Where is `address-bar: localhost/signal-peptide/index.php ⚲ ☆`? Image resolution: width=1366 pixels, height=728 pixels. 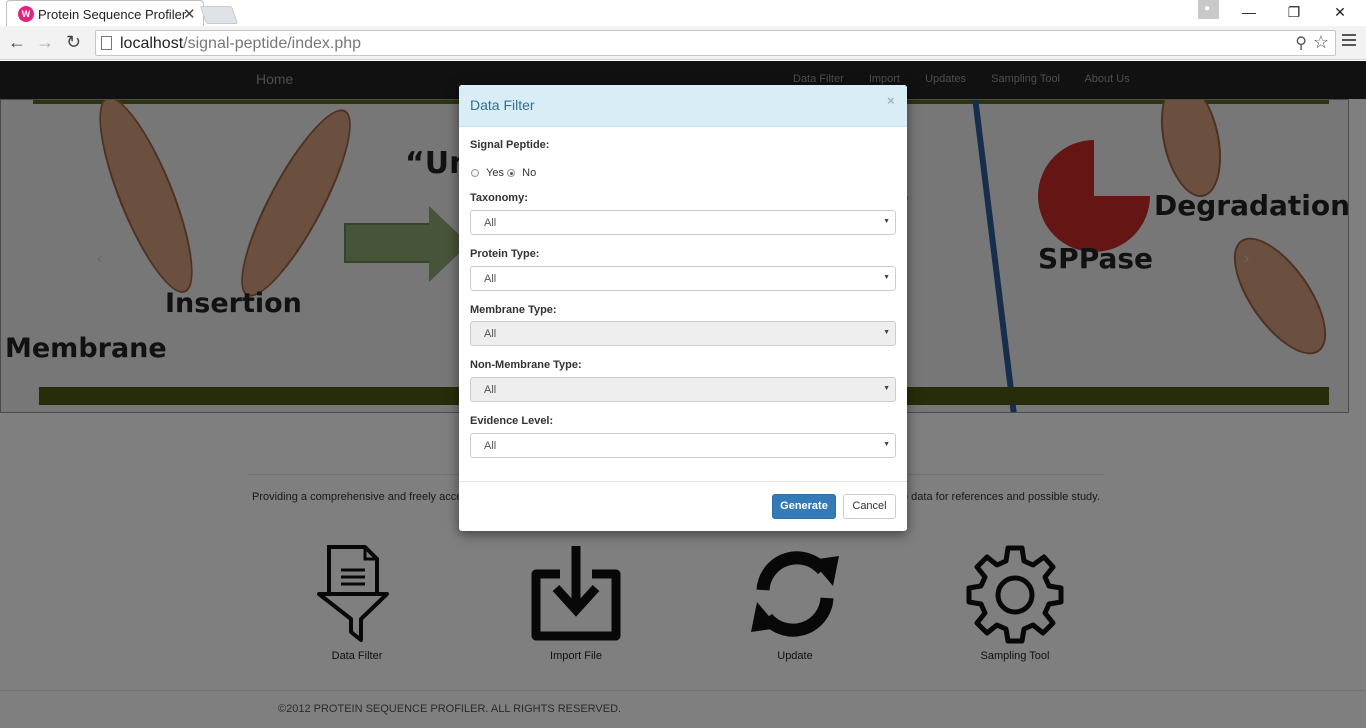 address-bar: localhost/signal-peptide/index.php ⚲ ☆ is located at coordinates (715, 43).